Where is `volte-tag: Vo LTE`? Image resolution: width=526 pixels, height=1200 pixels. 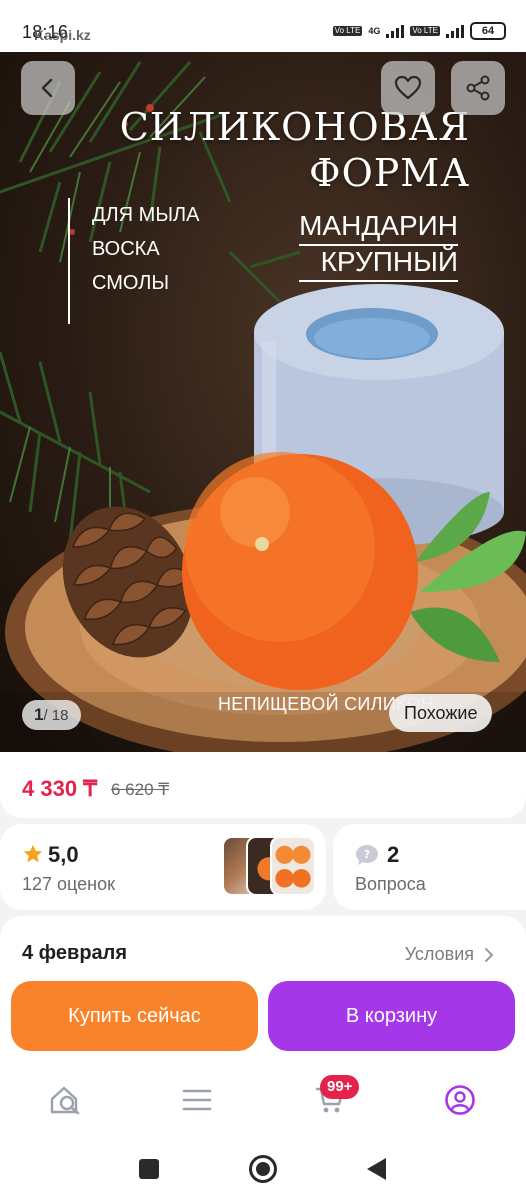
volte-tag: Vo LTE is located at coordinates (347, 31).